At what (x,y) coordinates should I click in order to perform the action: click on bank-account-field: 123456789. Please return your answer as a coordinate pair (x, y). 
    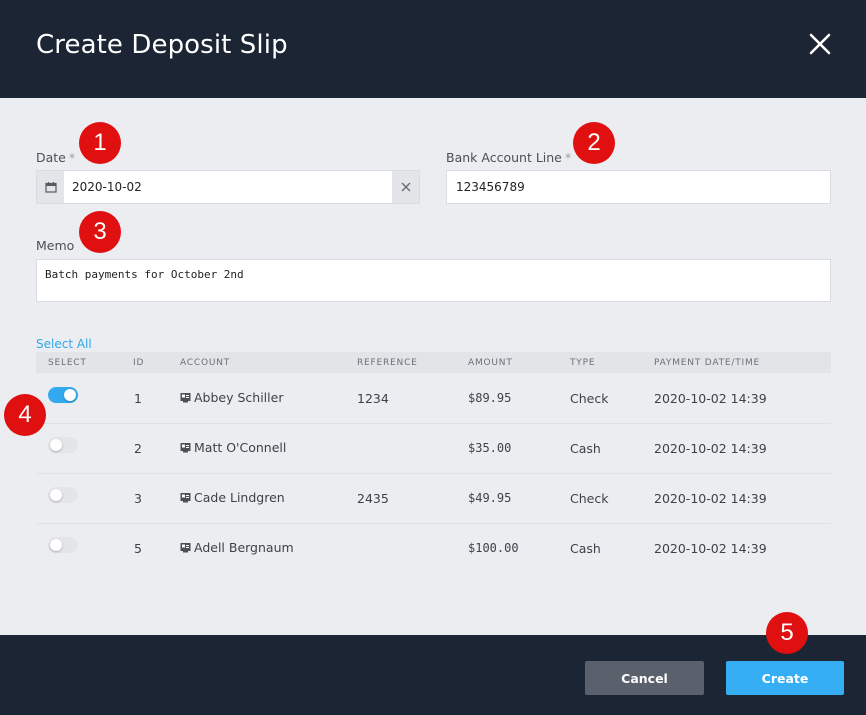
    Looking at the image, I should click on (638, 187).